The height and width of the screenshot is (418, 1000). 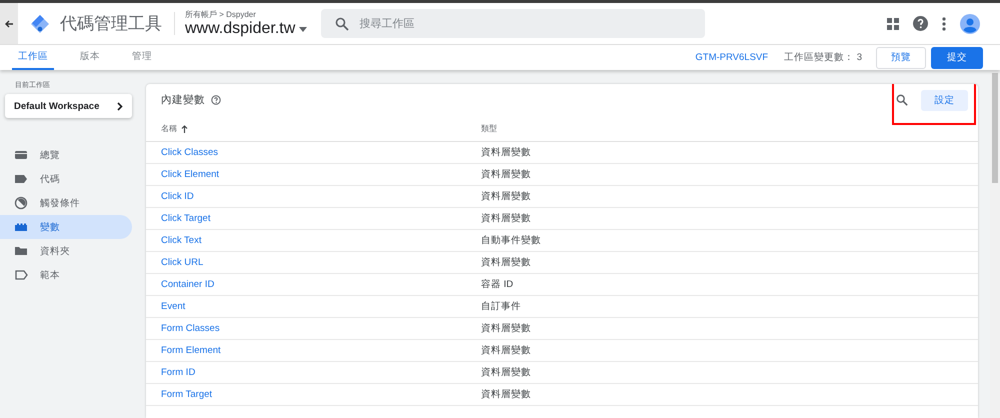 What do you see at coordinates (186, 394) in the screenshot?
I see `variable-link: Form Target` at bounding box center [186, 394].